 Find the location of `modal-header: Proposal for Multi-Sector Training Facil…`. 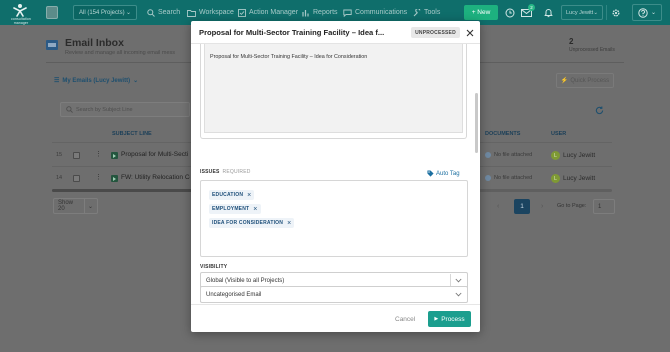

modal-header: Proposal for Multi-Sector Training Facil… is located at coordinates (335, 32).